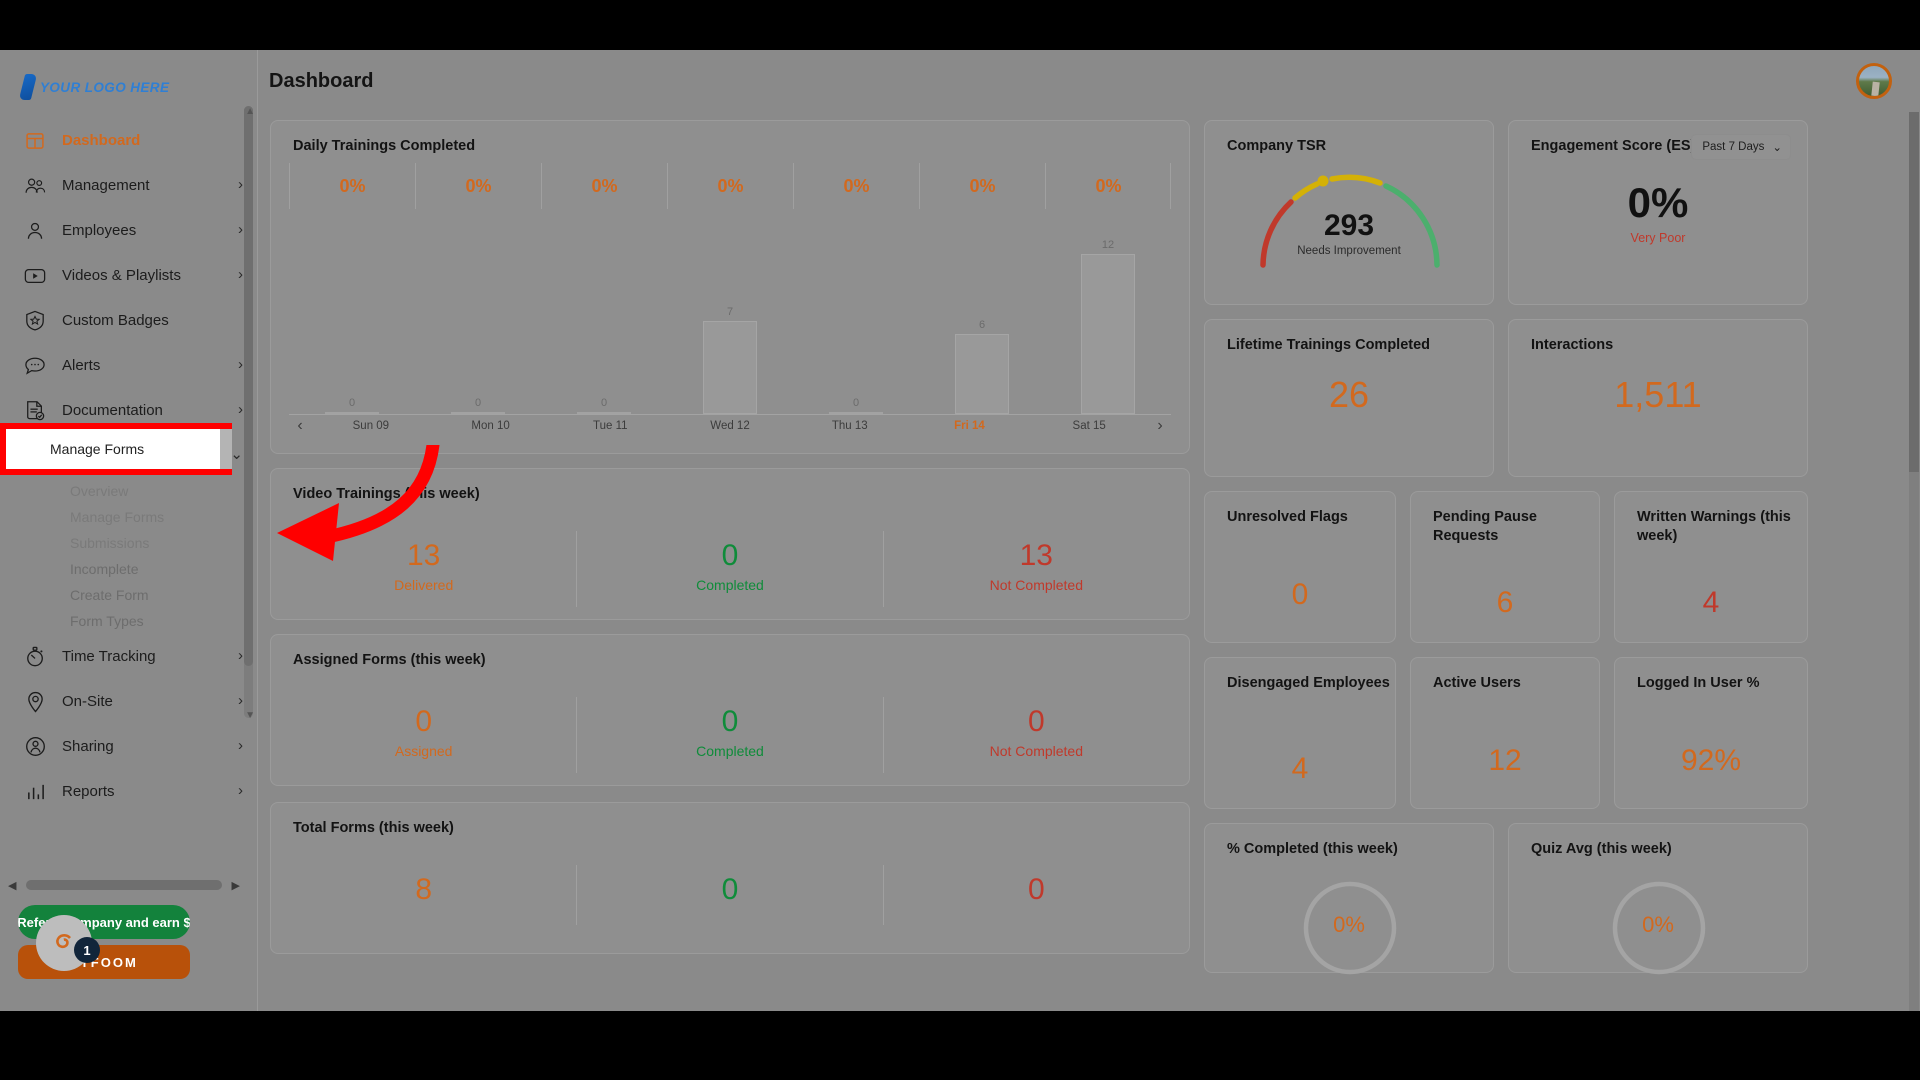 This screenshot has height=1080, width=1920. Describe the element at coordinates (236, 885) in the screenshot. I see `scroll-right-arrow-icon: ▶` at that location.